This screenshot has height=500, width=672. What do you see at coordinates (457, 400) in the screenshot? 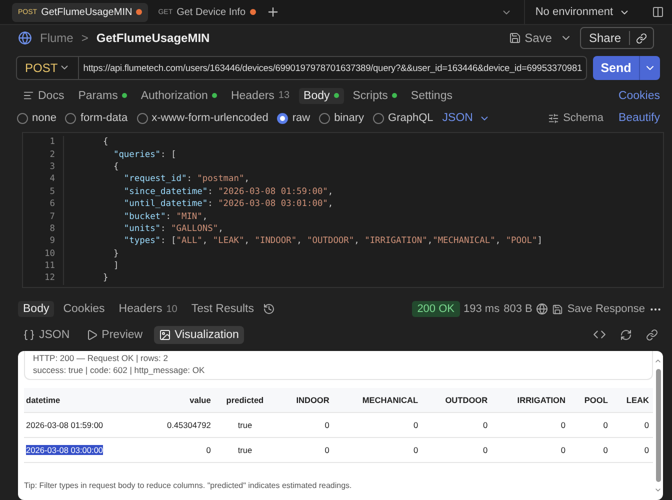
I see `column-header: OUTDOOR` at bounding box center [457, 400].